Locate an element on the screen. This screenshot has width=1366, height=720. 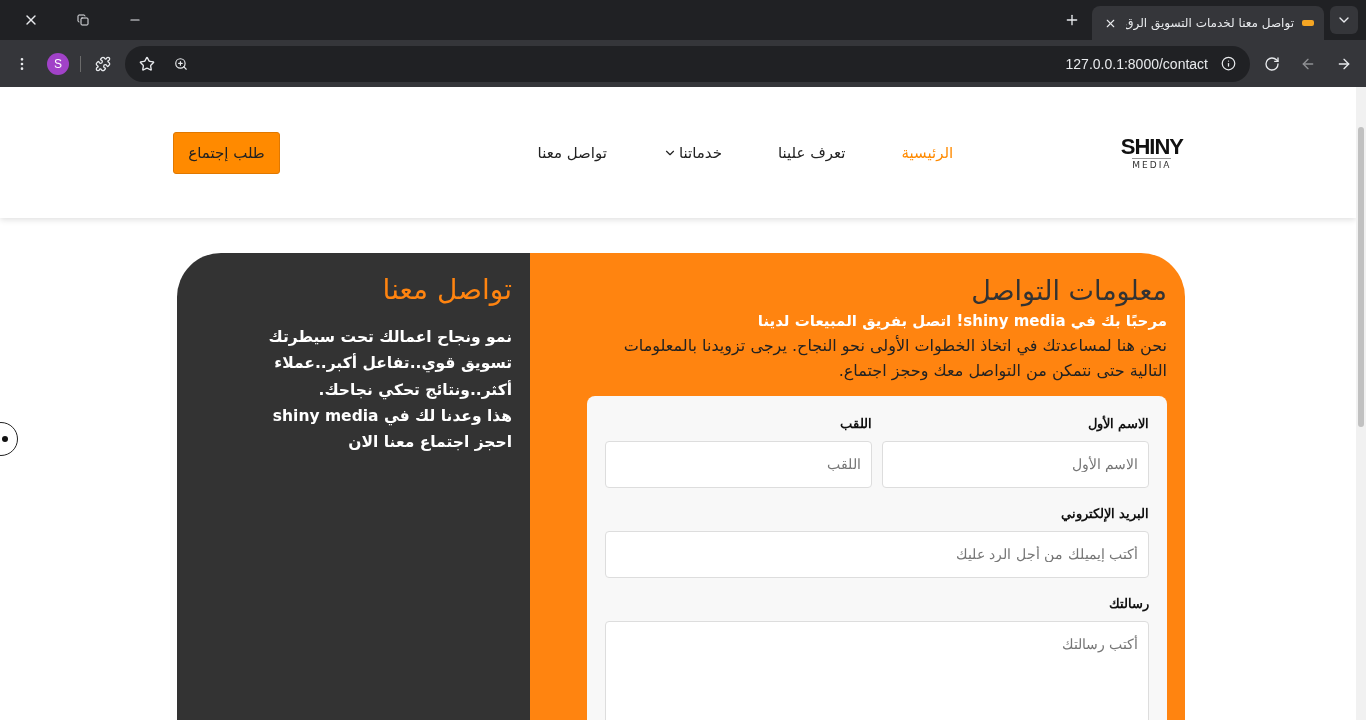
side-text: نمو ونجاح اعمالك تحت سيطرتك is located at coordinates (389, 337).